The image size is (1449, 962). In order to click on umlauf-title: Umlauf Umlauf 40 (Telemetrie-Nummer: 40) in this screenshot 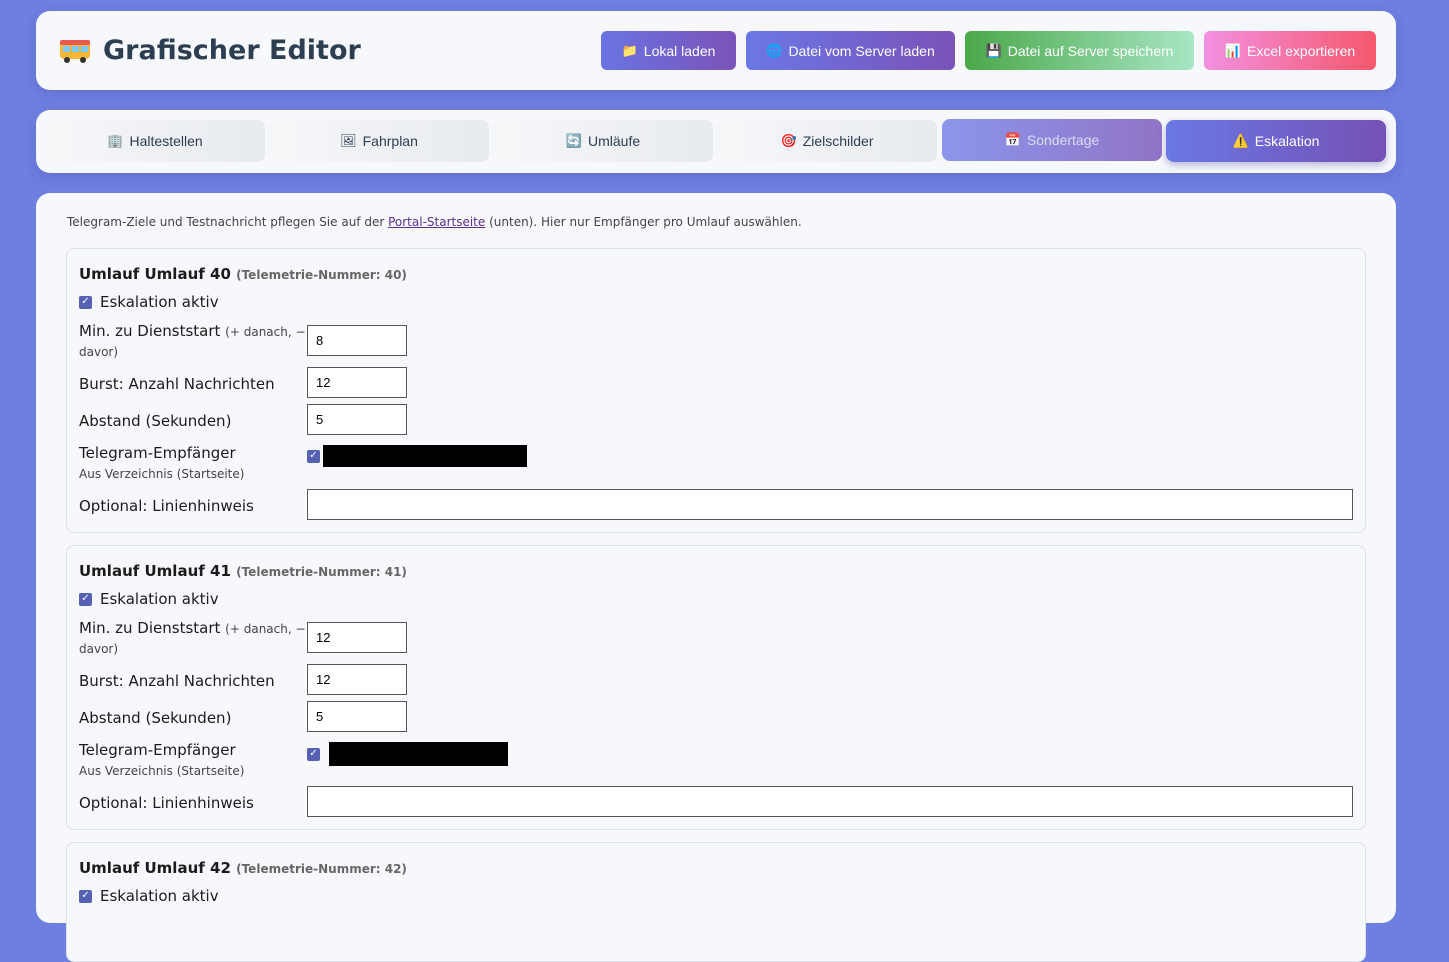, I will do `click(243, 274)`.